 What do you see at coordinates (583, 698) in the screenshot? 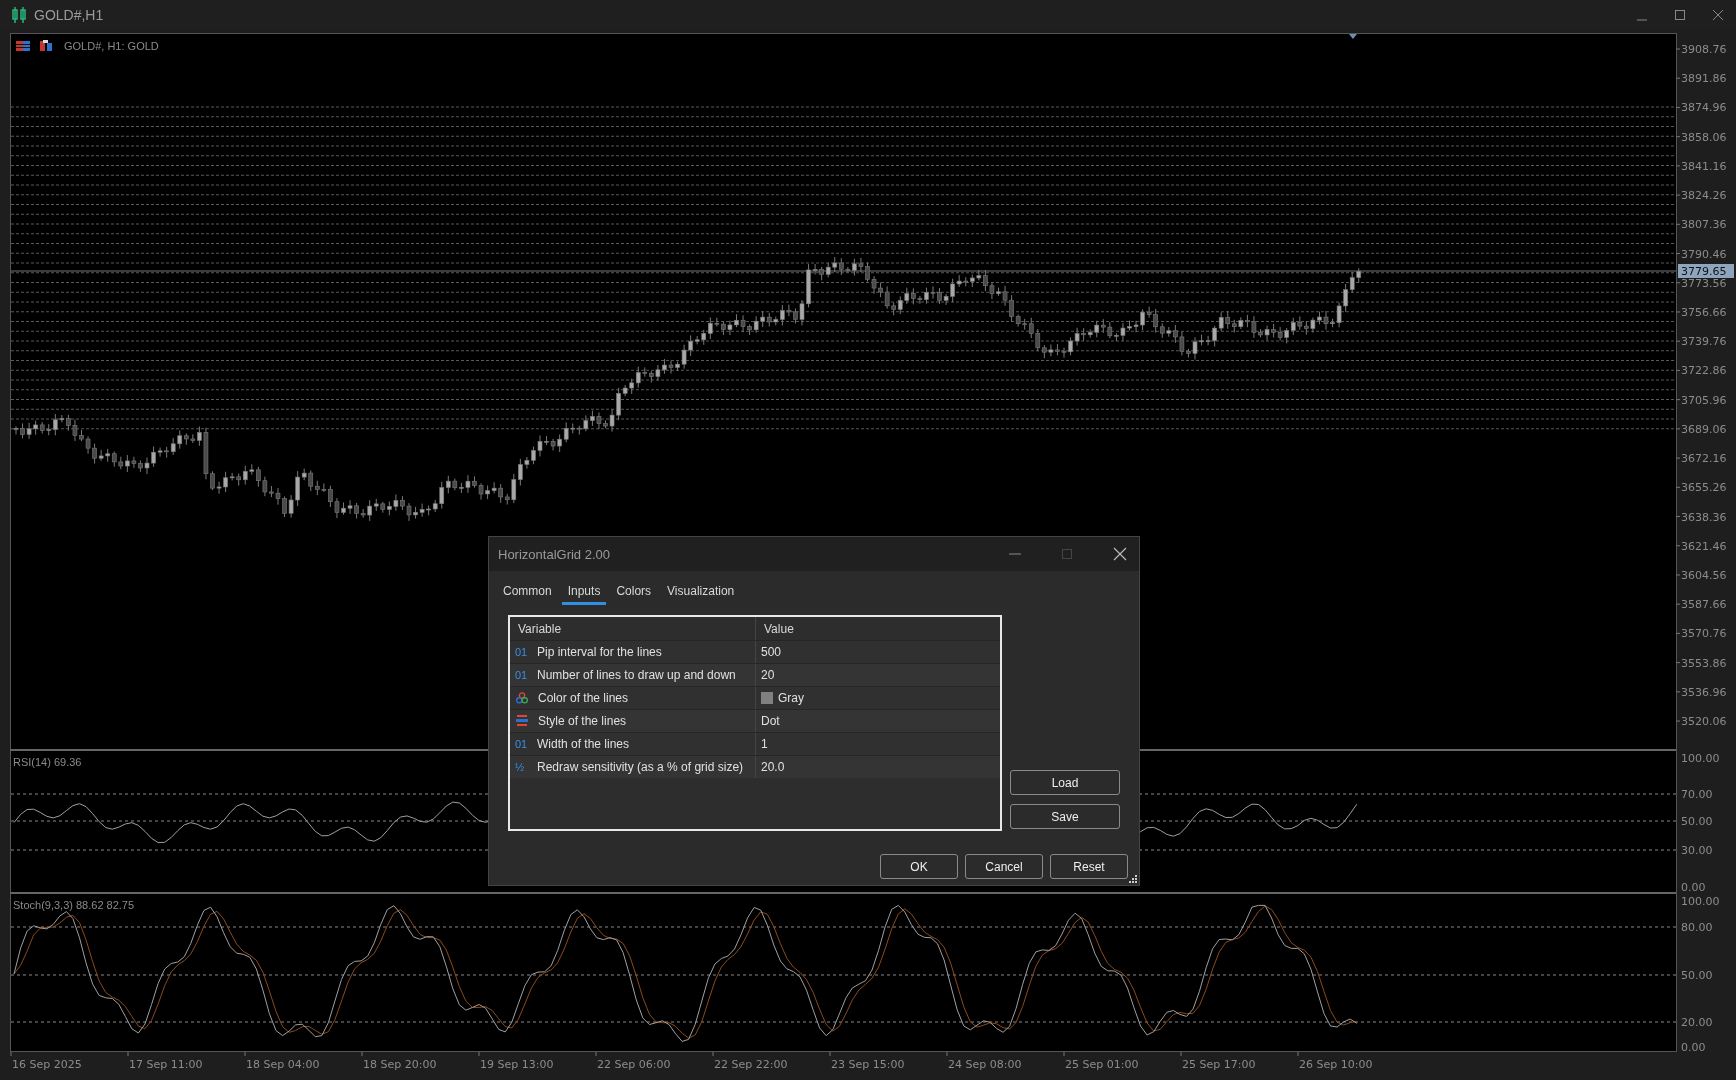
I see `variable-cell: Color of the lines` at bounding box center [583, 698].